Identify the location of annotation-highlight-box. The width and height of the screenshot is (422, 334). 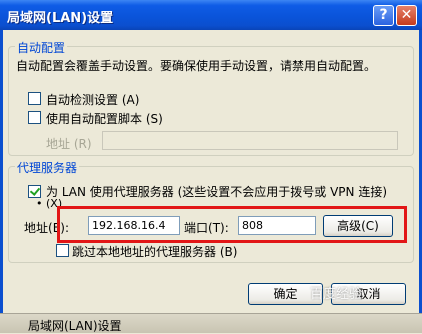
(232, 224).